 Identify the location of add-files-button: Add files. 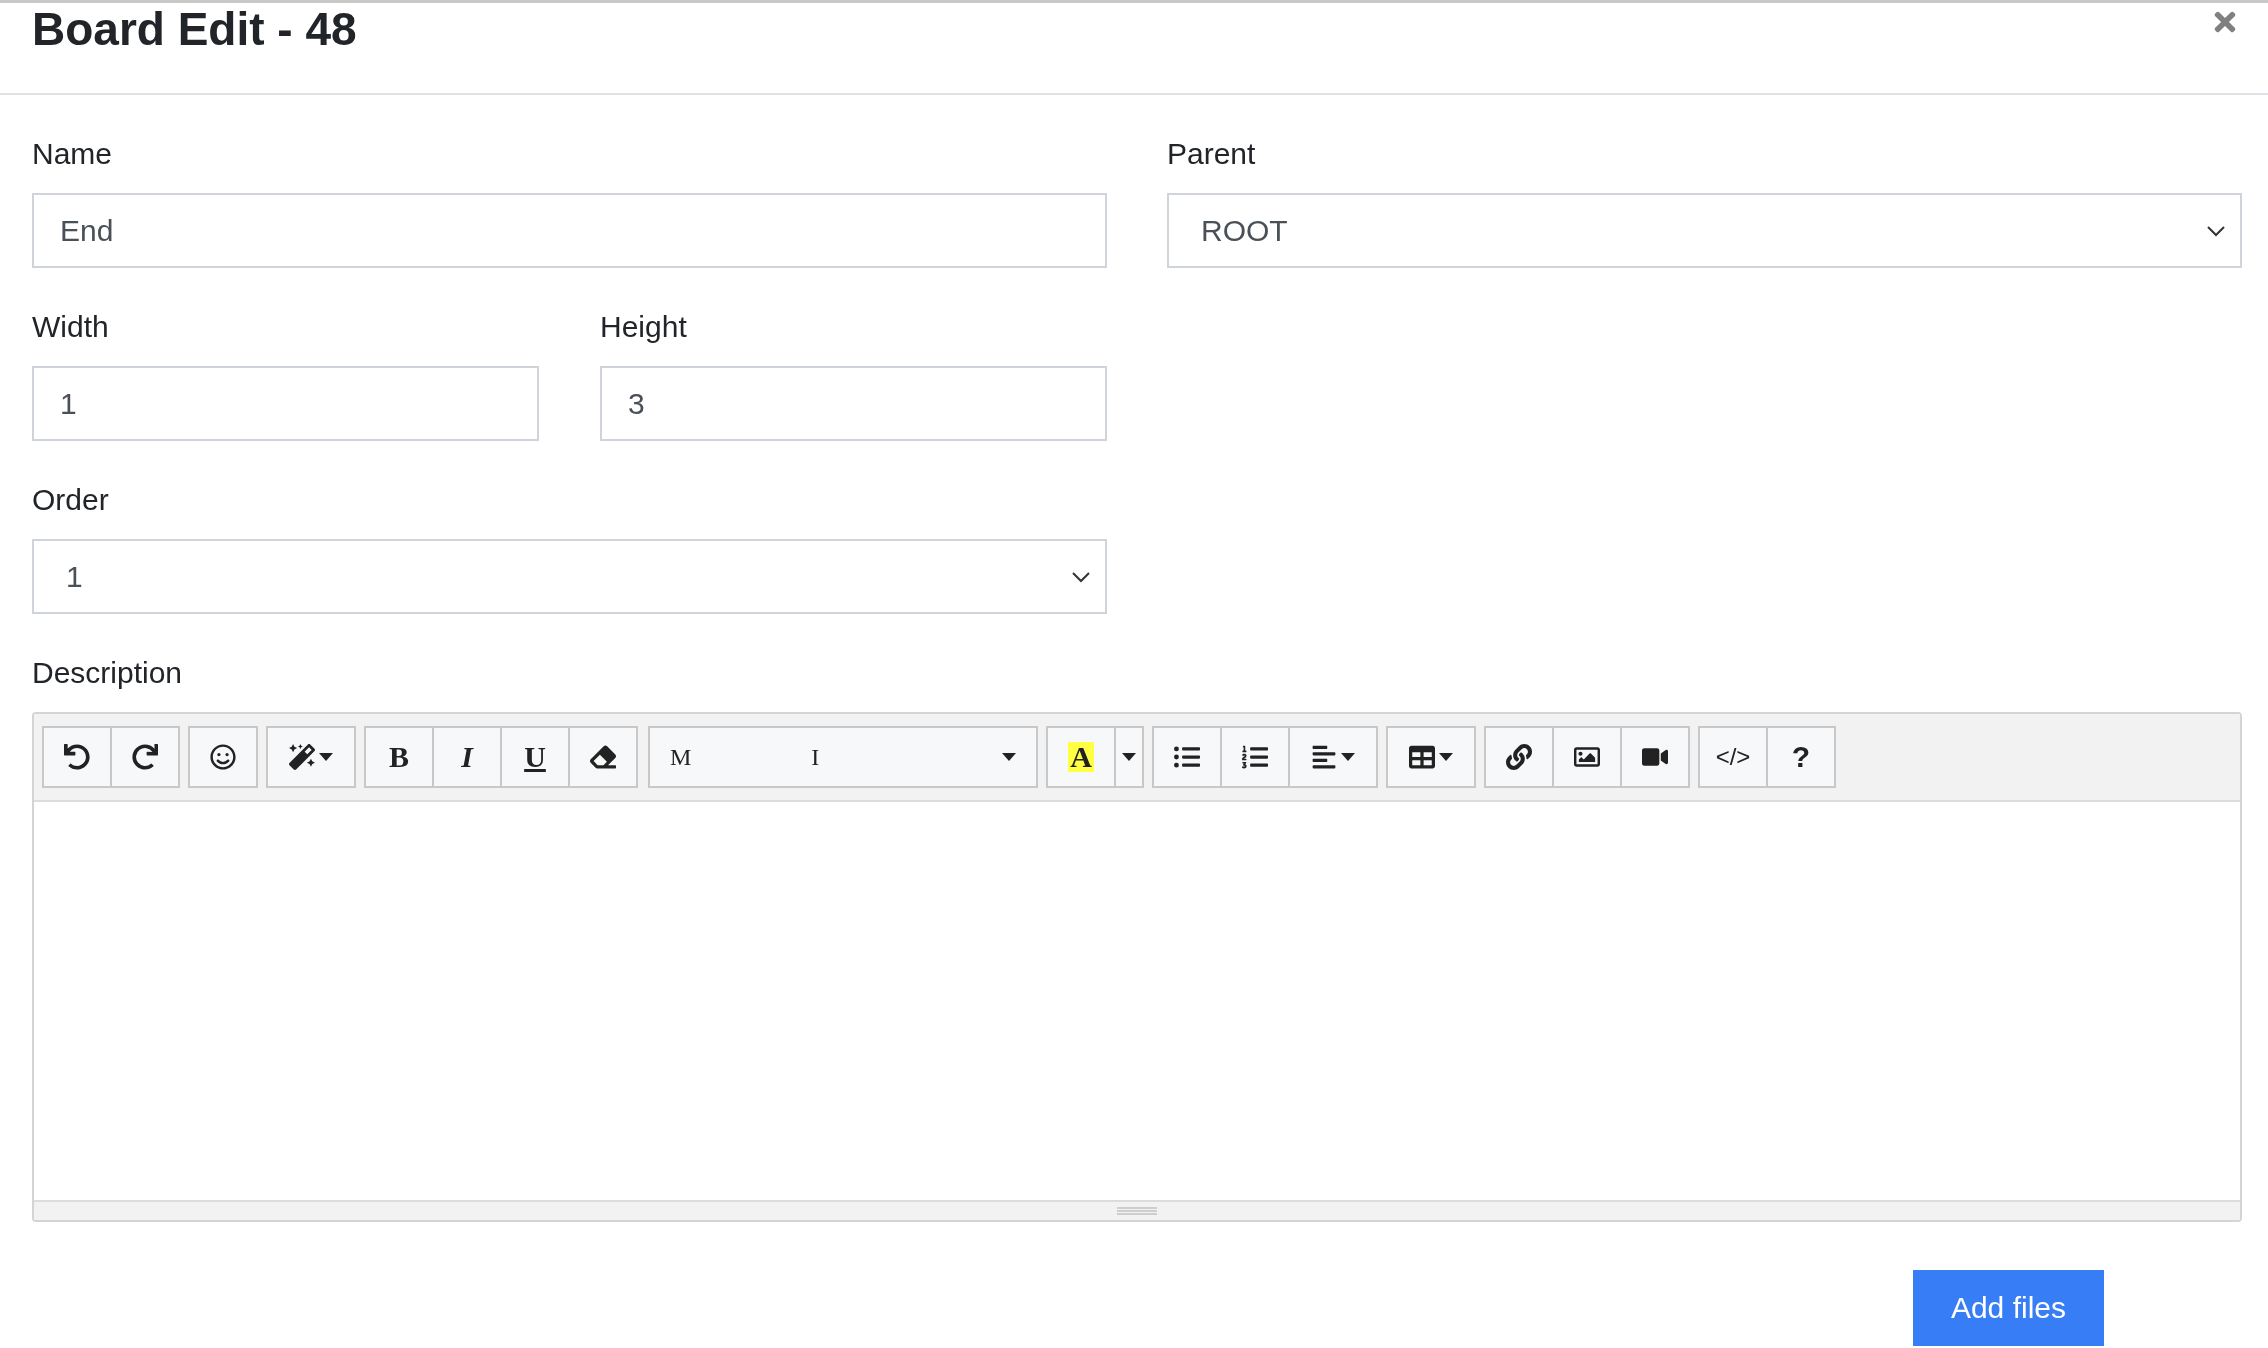
(2008, 1308).